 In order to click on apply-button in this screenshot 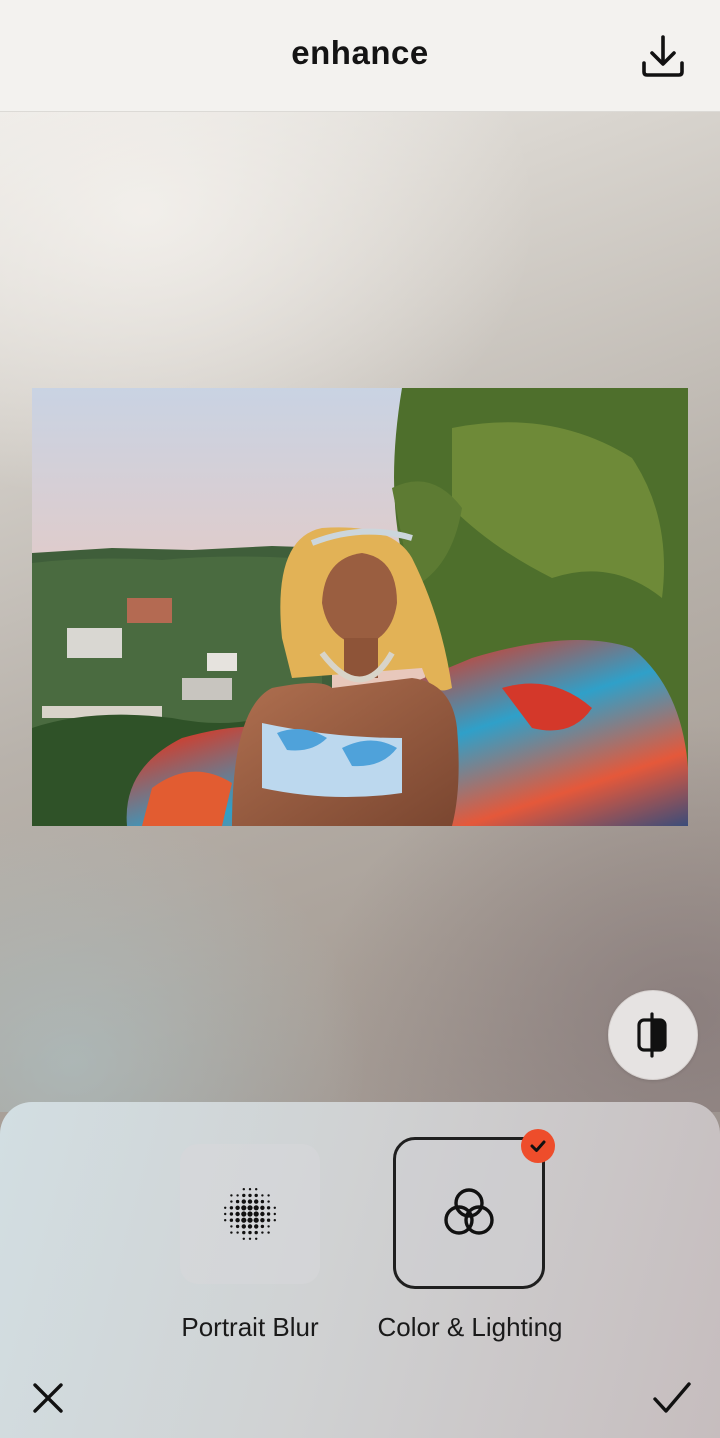, I will do `click(672, 1398)`.